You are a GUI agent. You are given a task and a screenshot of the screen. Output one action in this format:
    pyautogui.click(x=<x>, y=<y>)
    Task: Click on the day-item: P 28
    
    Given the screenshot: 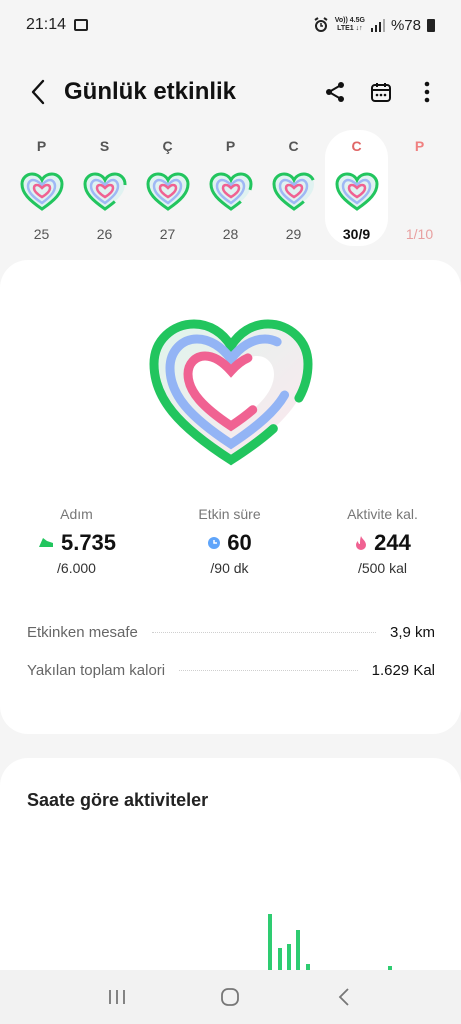 What is the action you would take?
    pyautogui.click(x=230, y=188)
    